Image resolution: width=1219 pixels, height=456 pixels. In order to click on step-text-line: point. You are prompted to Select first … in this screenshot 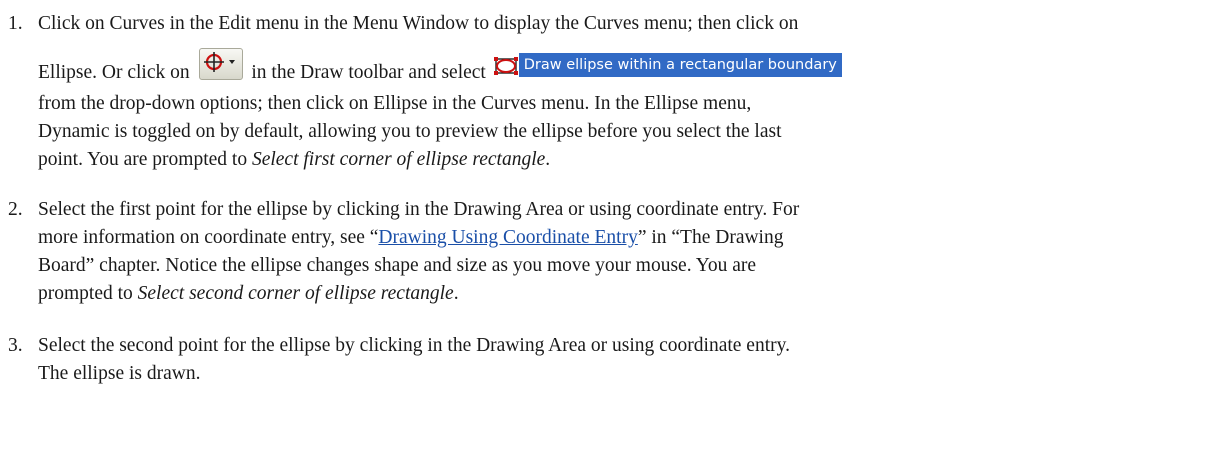, I will do `click(294, 160)`.